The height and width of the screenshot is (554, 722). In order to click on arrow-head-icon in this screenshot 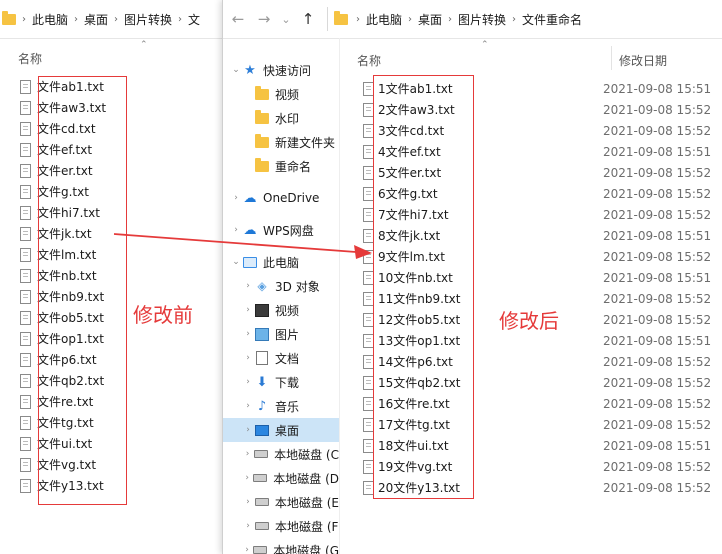, I will do `click(363, 252)`.